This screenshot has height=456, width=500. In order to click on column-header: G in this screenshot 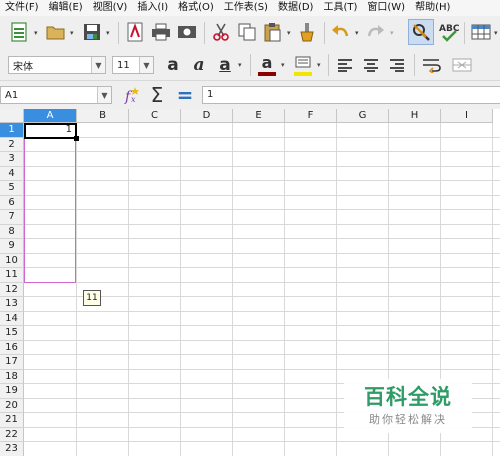, I will do `click(363, 116)`.